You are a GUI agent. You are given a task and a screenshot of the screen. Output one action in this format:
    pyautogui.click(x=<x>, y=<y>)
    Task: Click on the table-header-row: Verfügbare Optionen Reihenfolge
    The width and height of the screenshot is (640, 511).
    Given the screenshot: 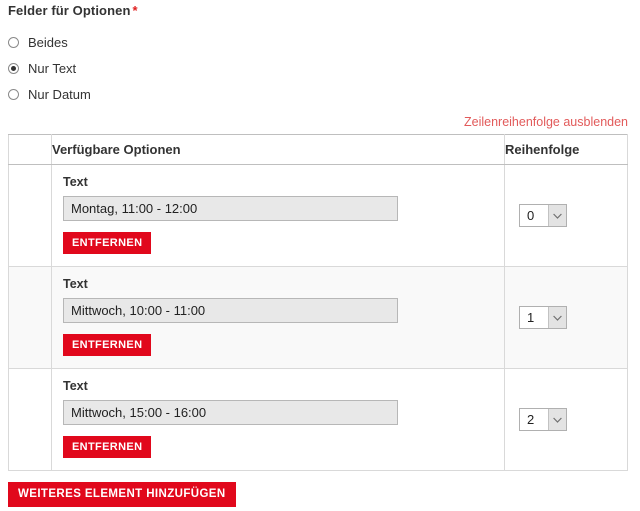 What is the action you would take?
    pyautogui.click(x=318, y=149)
    